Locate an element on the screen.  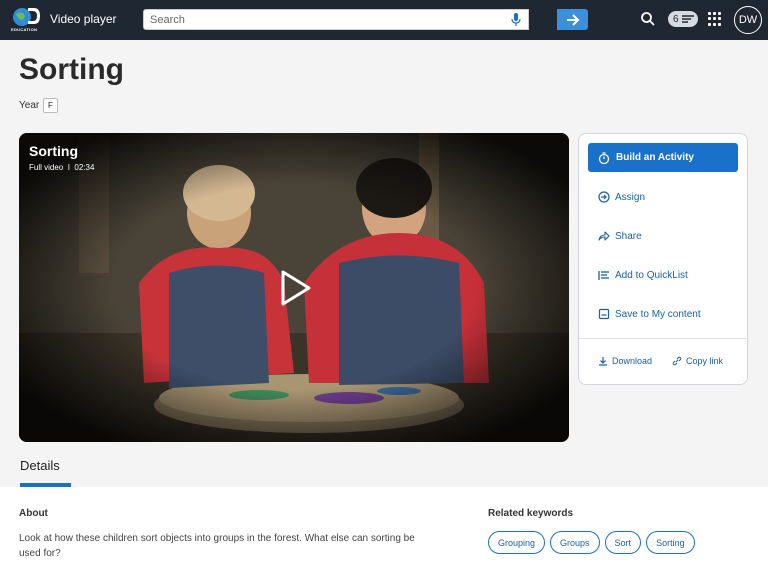
video-meta-separator: I is located at coordinates (68, 167).